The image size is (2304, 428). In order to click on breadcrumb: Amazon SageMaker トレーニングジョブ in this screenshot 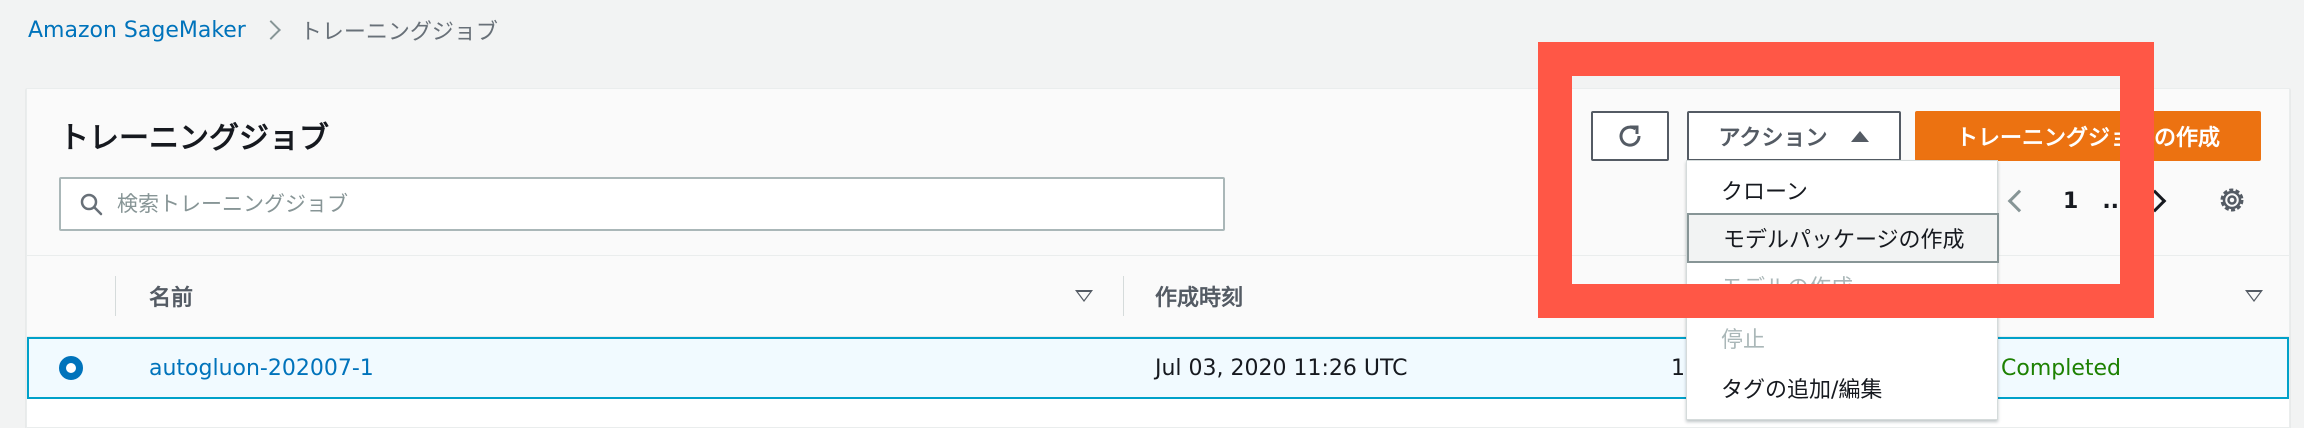, I will do `click(263, 30)`.